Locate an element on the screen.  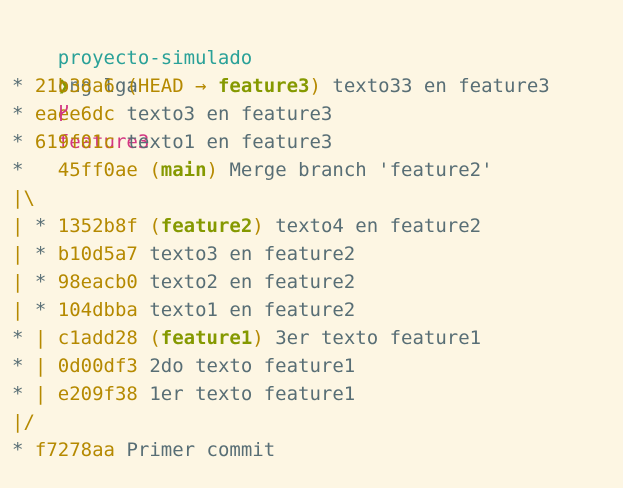
commit-hash: f7278aa is located at coordinates (74, 450).